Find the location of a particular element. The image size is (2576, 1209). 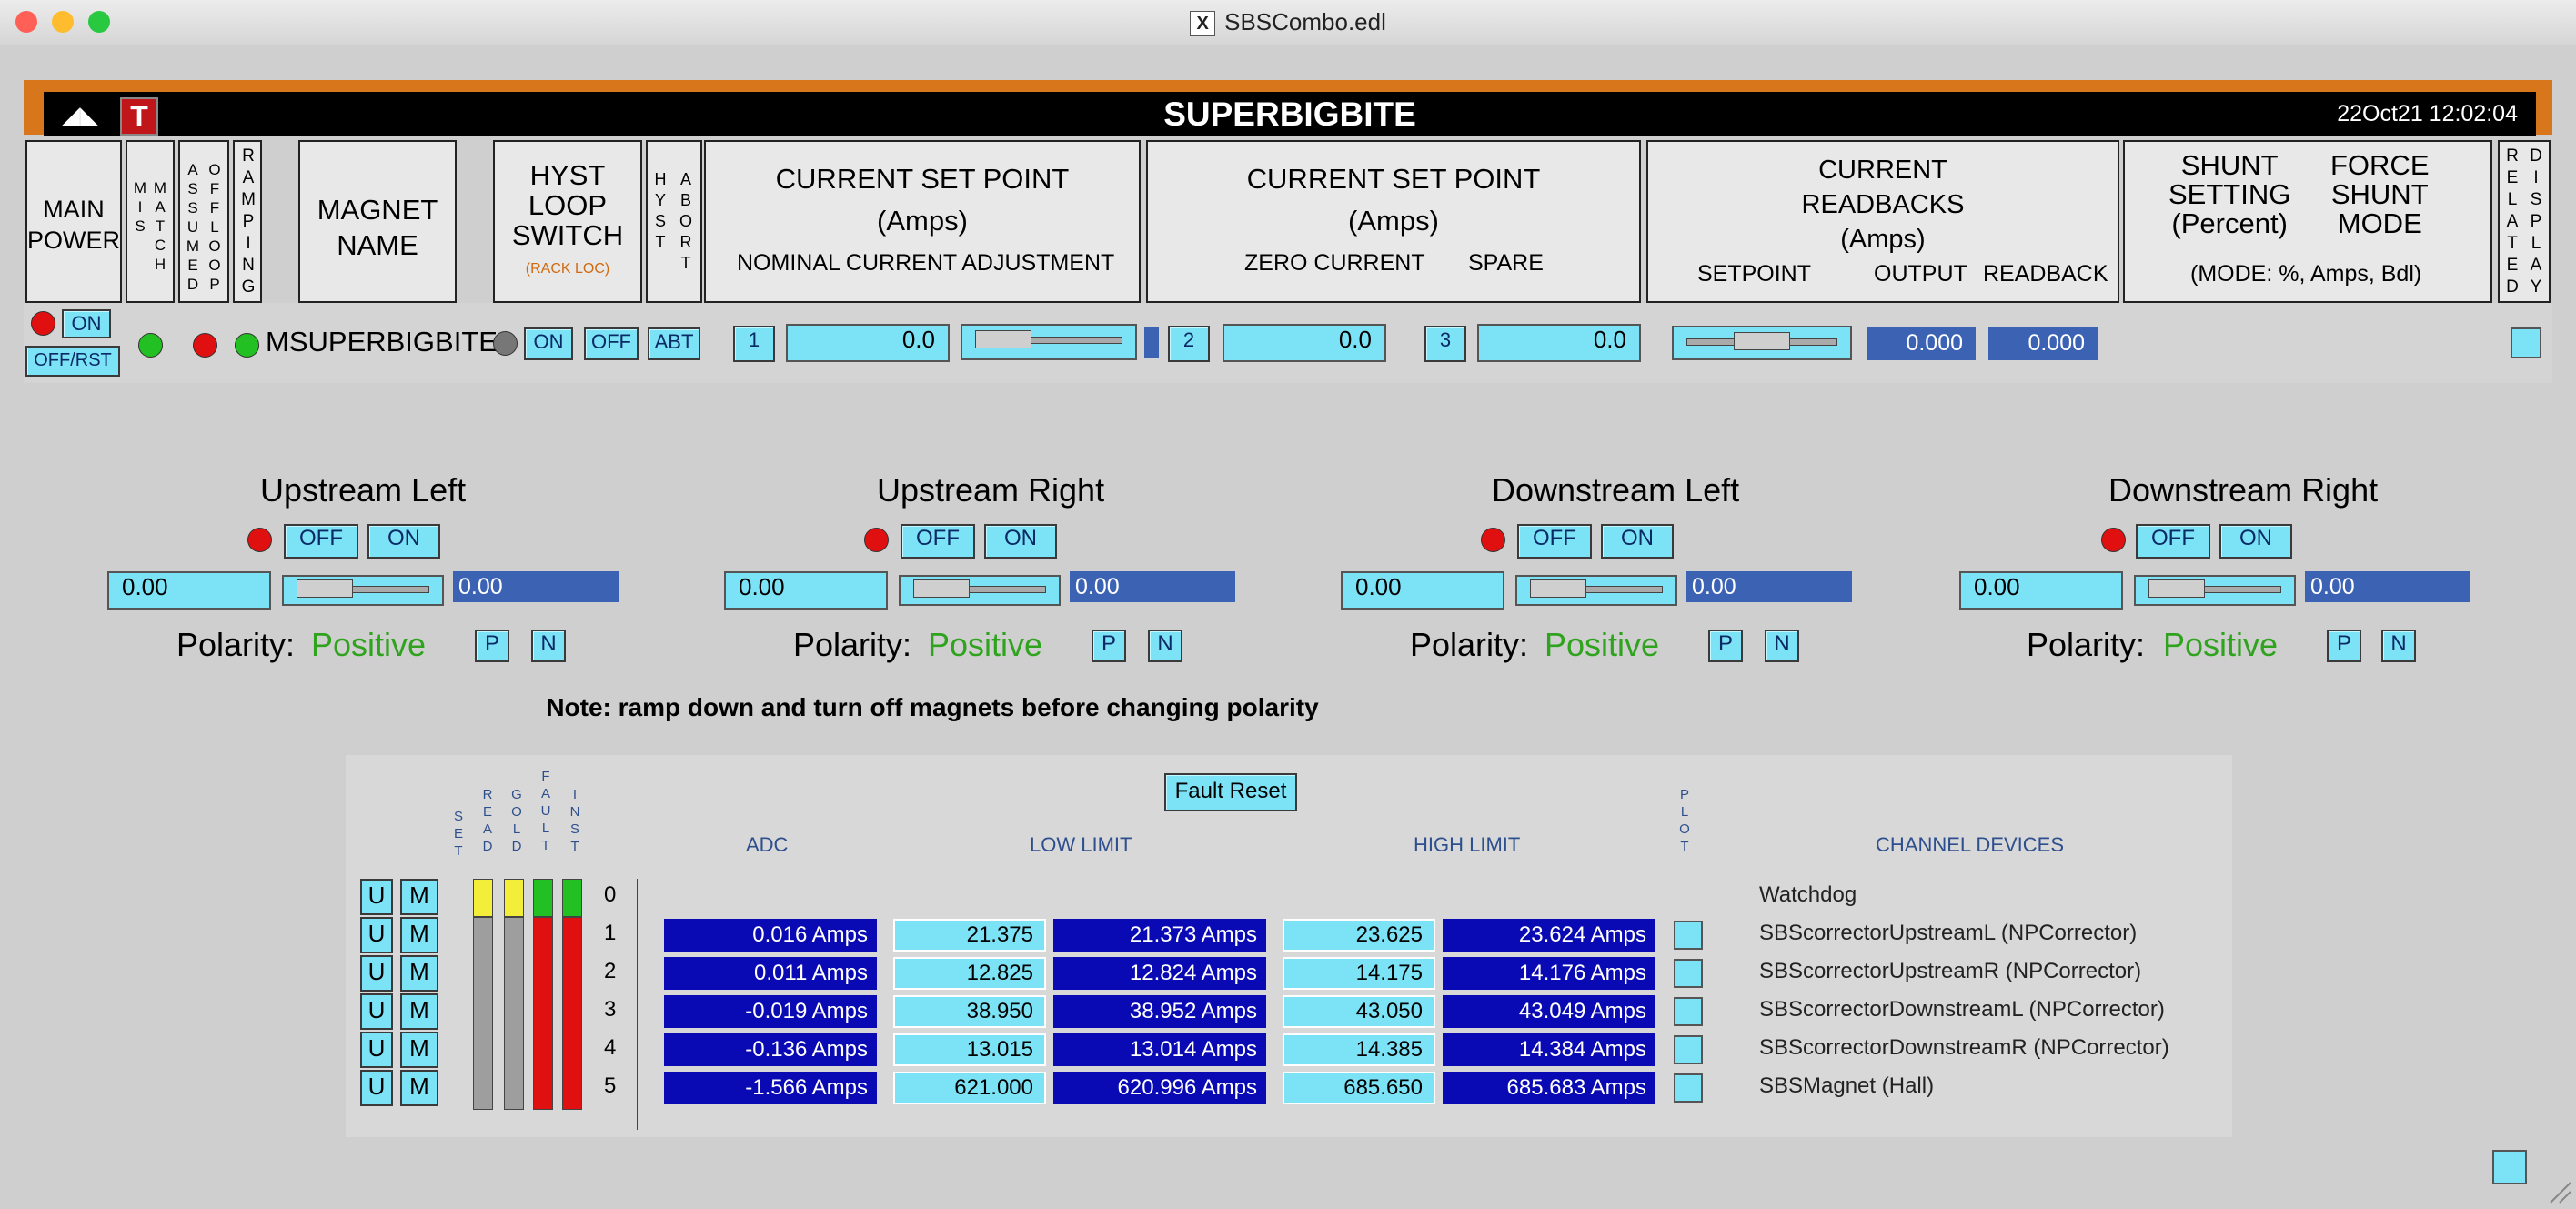

header-main-power: MAIN POWER is located at coordinates (73, 222).